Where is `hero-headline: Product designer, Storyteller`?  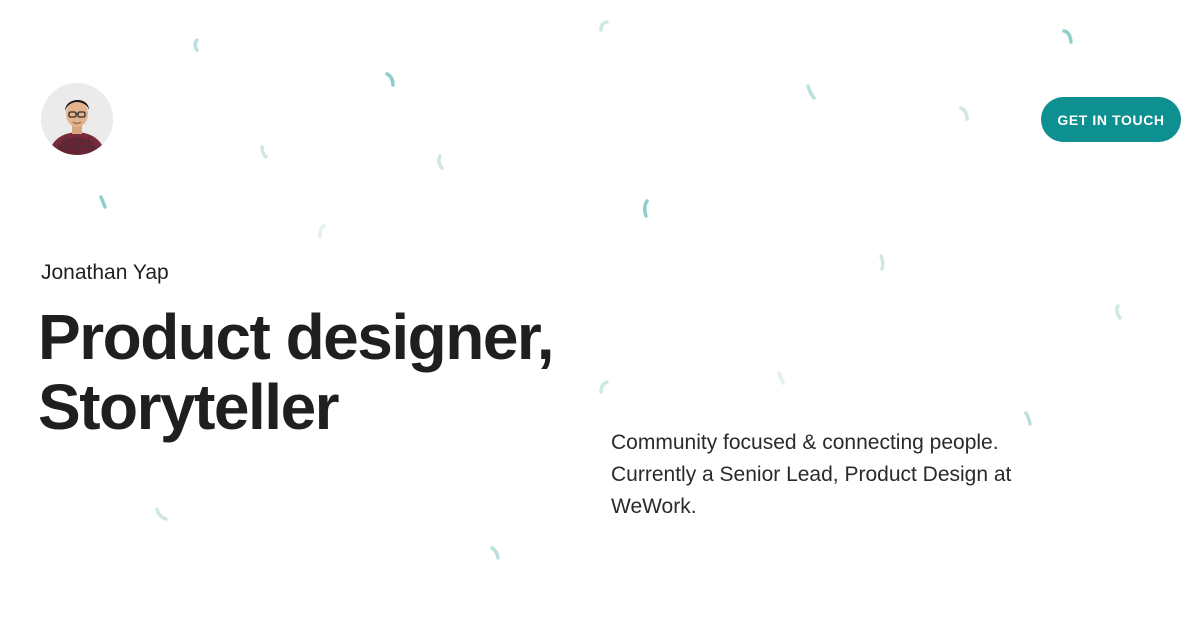
hero-headline: Product designer, Storyteller is located at coordinates (296, 372).